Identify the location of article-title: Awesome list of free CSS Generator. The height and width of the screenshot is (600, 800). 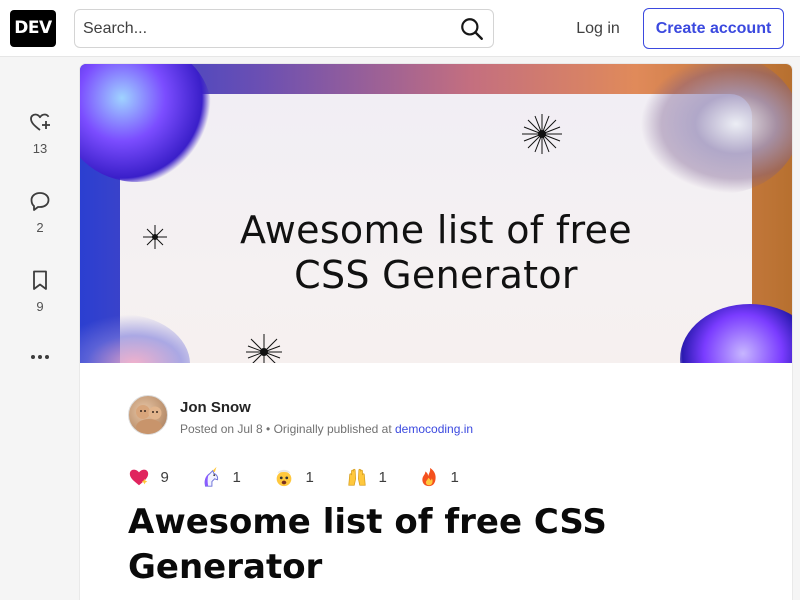
(438, 545).